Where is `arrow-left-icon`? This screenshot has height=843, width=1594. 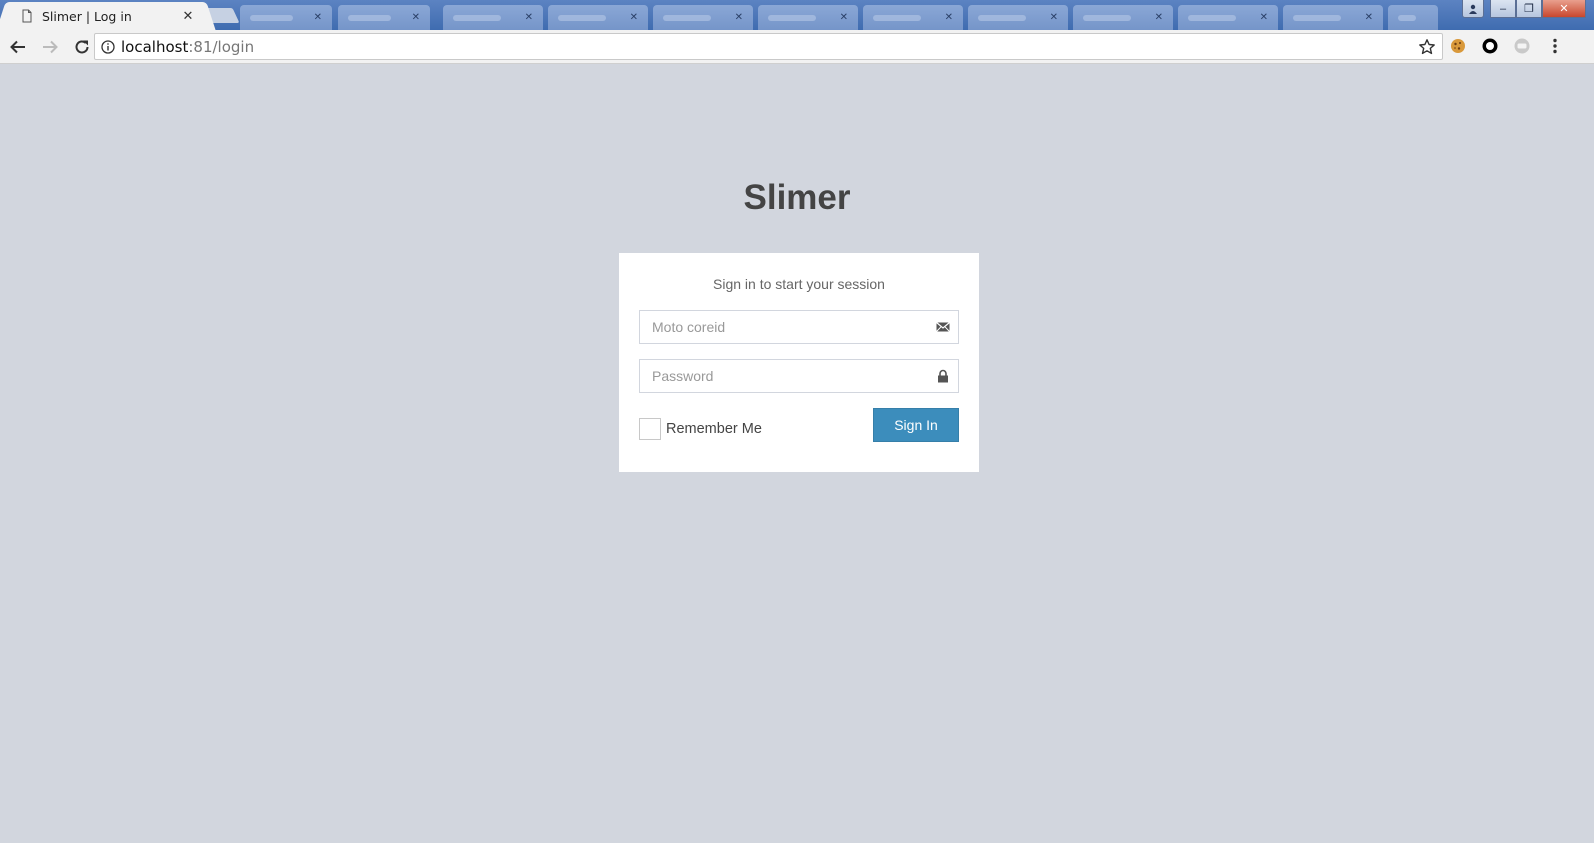 arrow-left-icon is located at coordinates (17, 46).